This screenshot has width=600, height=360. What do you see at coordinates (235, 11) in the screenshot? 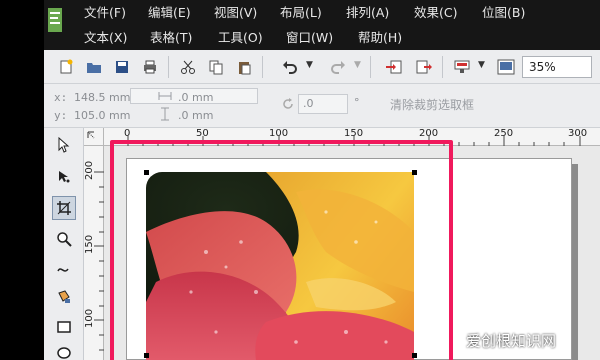
I see `menu-view: 视图(V)` at bounding box center [235, 11].